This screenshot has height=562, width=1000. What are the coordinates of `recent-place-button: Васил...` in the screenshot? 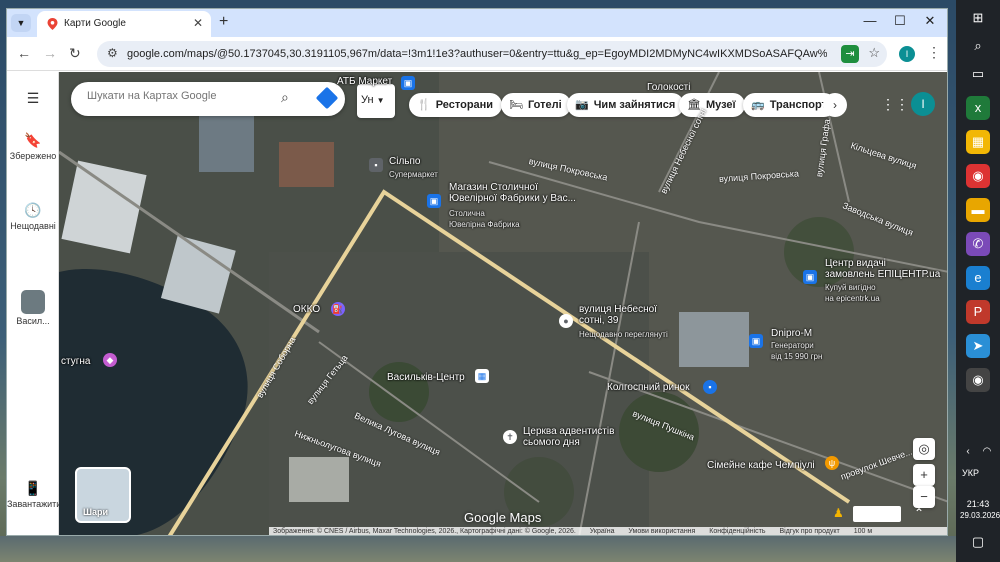 It's located at (33, 308).